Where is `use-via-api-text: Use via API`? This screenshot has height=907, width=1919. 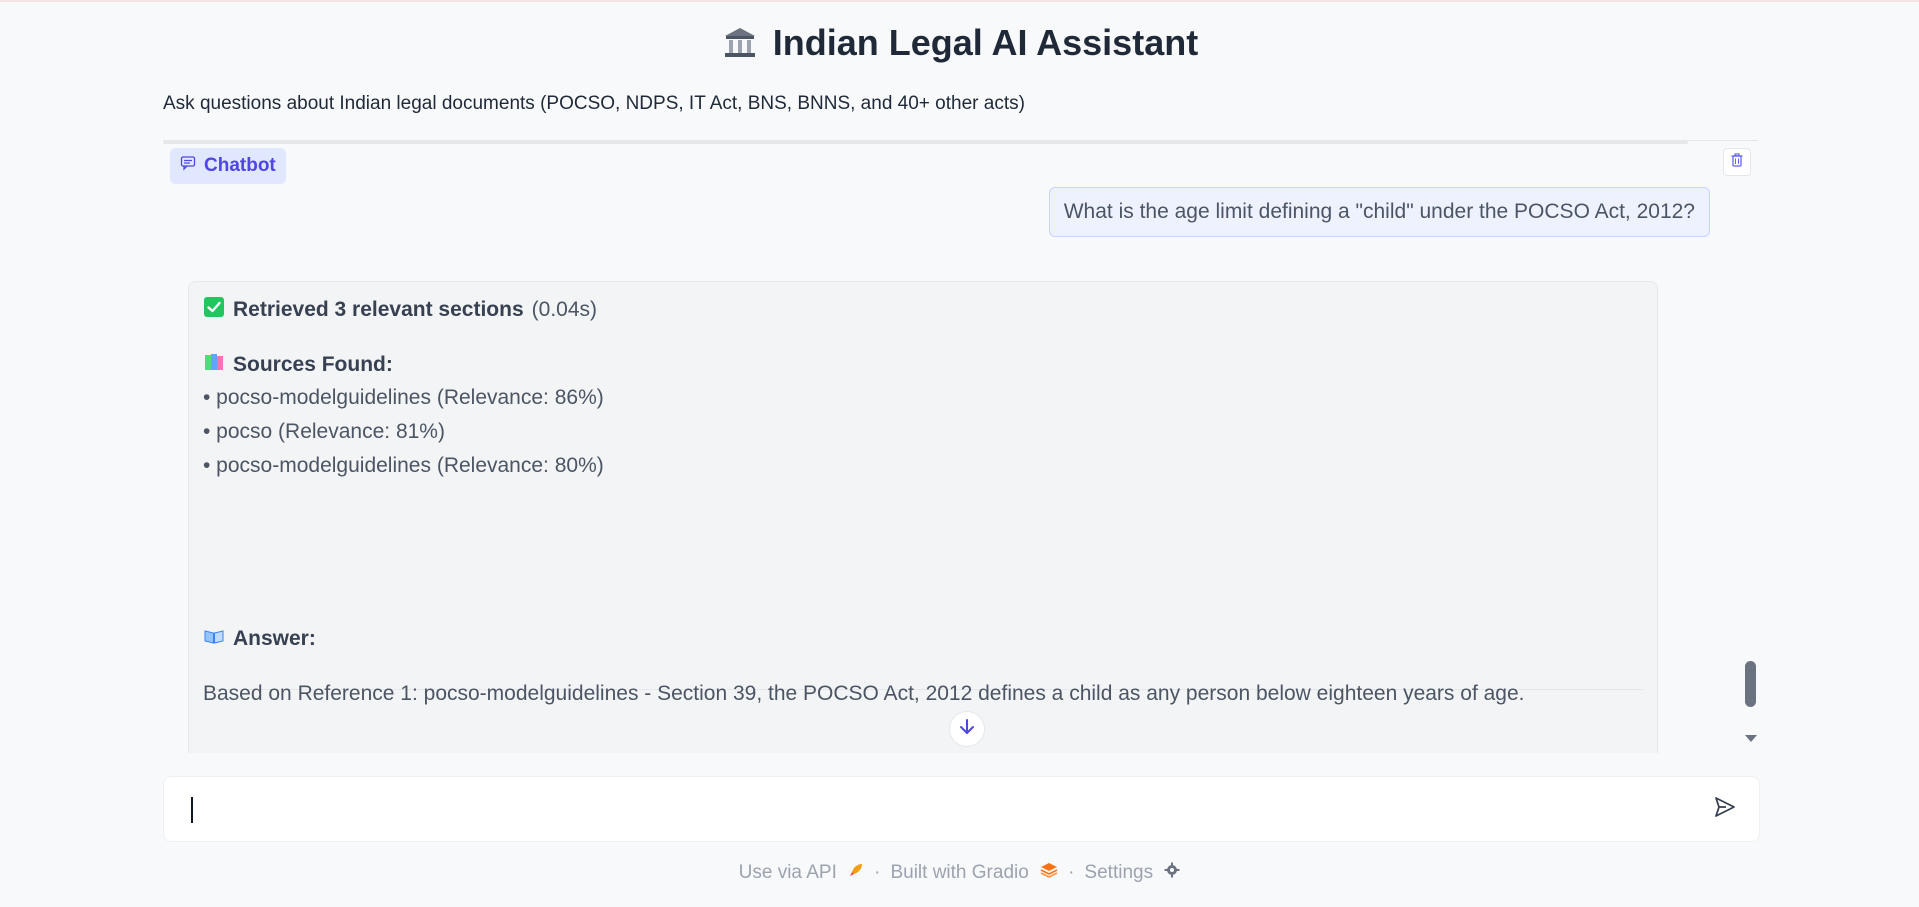
use-via-api-text: Use via API is located at coordinates (787, 872).